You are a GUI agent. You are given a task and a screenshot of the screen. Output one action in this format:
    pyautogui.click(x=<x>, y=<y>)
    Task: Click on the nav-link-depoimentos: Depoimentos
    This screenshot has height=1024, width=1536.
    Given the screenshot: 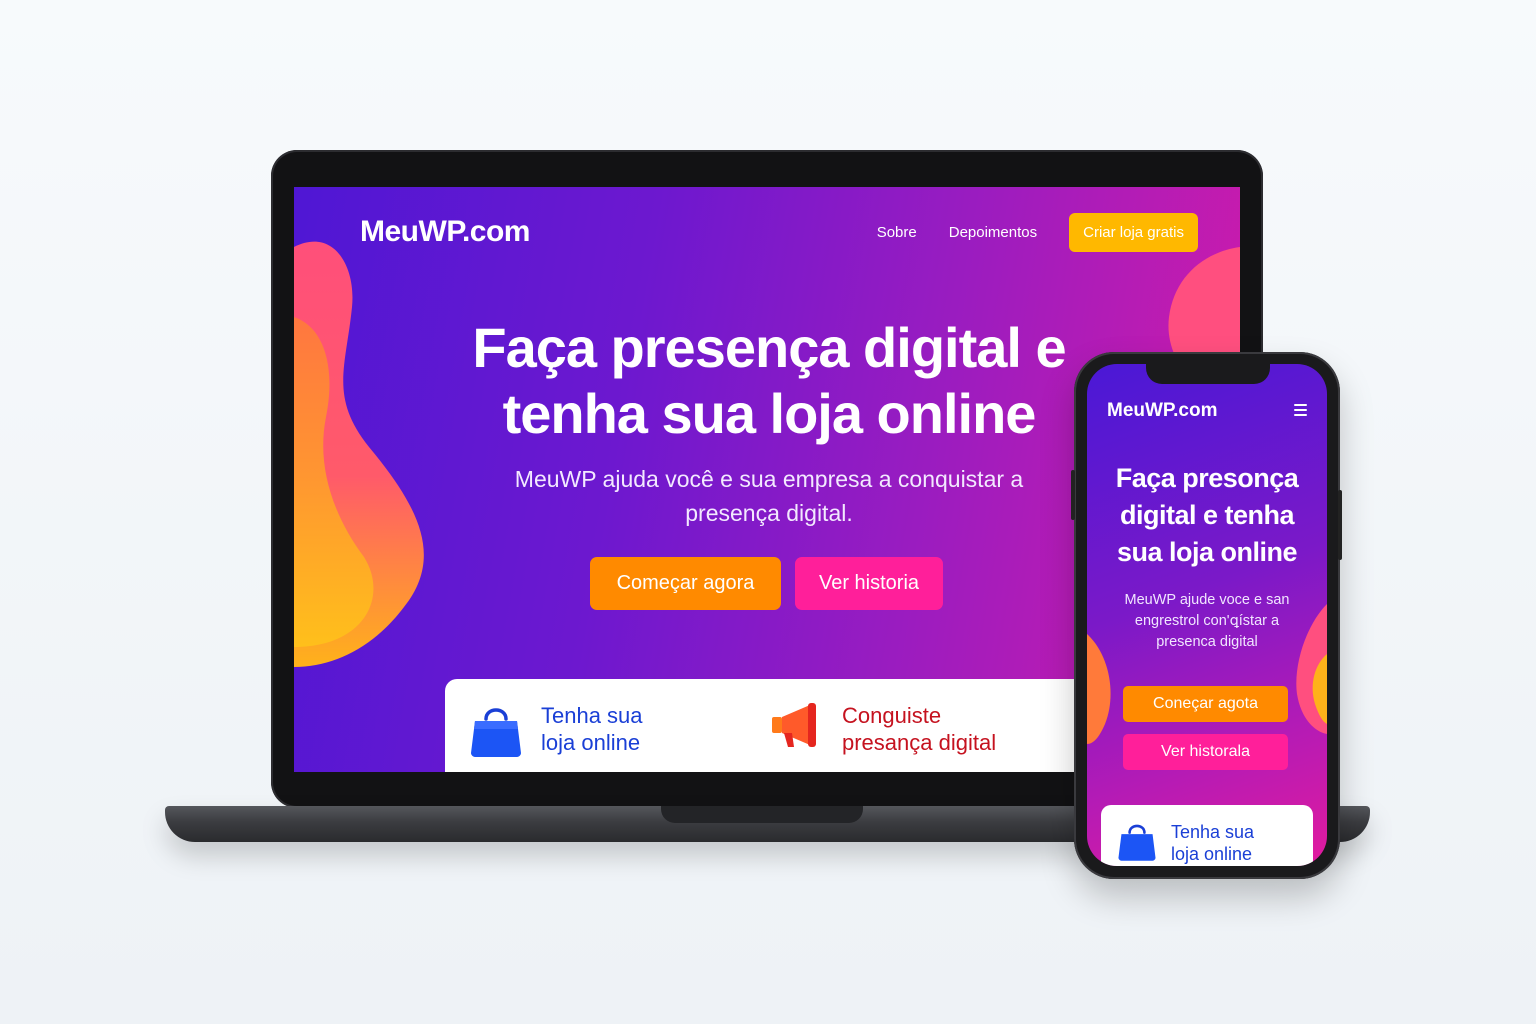 What is the action you would take?
    pyautogui.click(x=993, y=232)
    